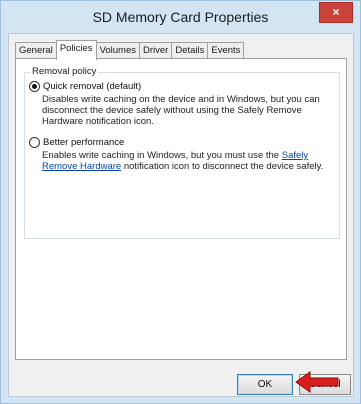 The height and width of the screenshot is (404, 361). What do you see at coordinates (317, 382) in the screenshot?
I see `red-arrow-icon` at bounding box center [317, 382].